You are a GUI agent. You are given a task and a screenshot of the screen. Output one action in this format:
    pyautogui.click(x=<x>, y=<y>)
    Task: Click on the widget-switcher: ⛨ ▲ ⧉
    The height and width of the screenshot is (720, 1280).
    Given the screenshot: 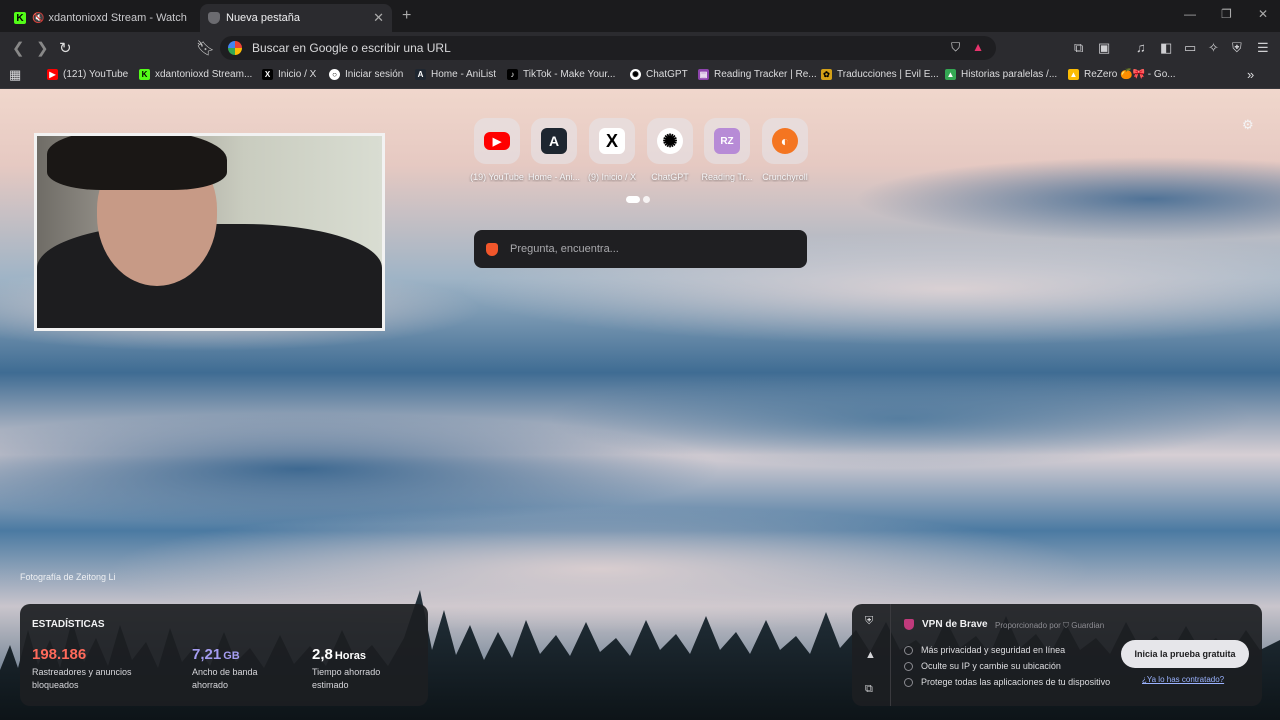 What is the action you would take?
    pyautogui.click(x=871, y=655)
    